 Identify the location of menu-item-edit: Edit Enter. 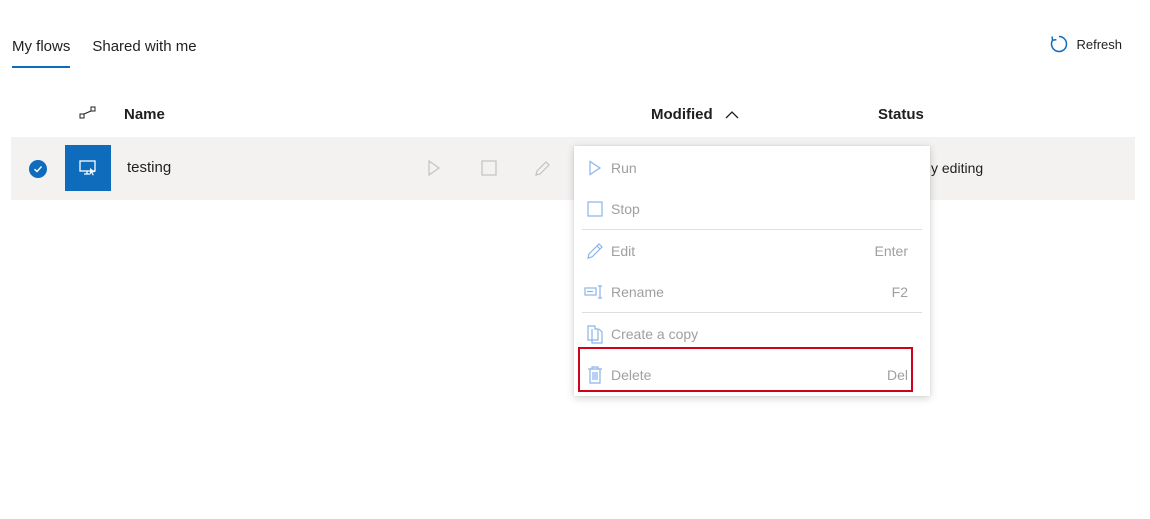
(752, 251).